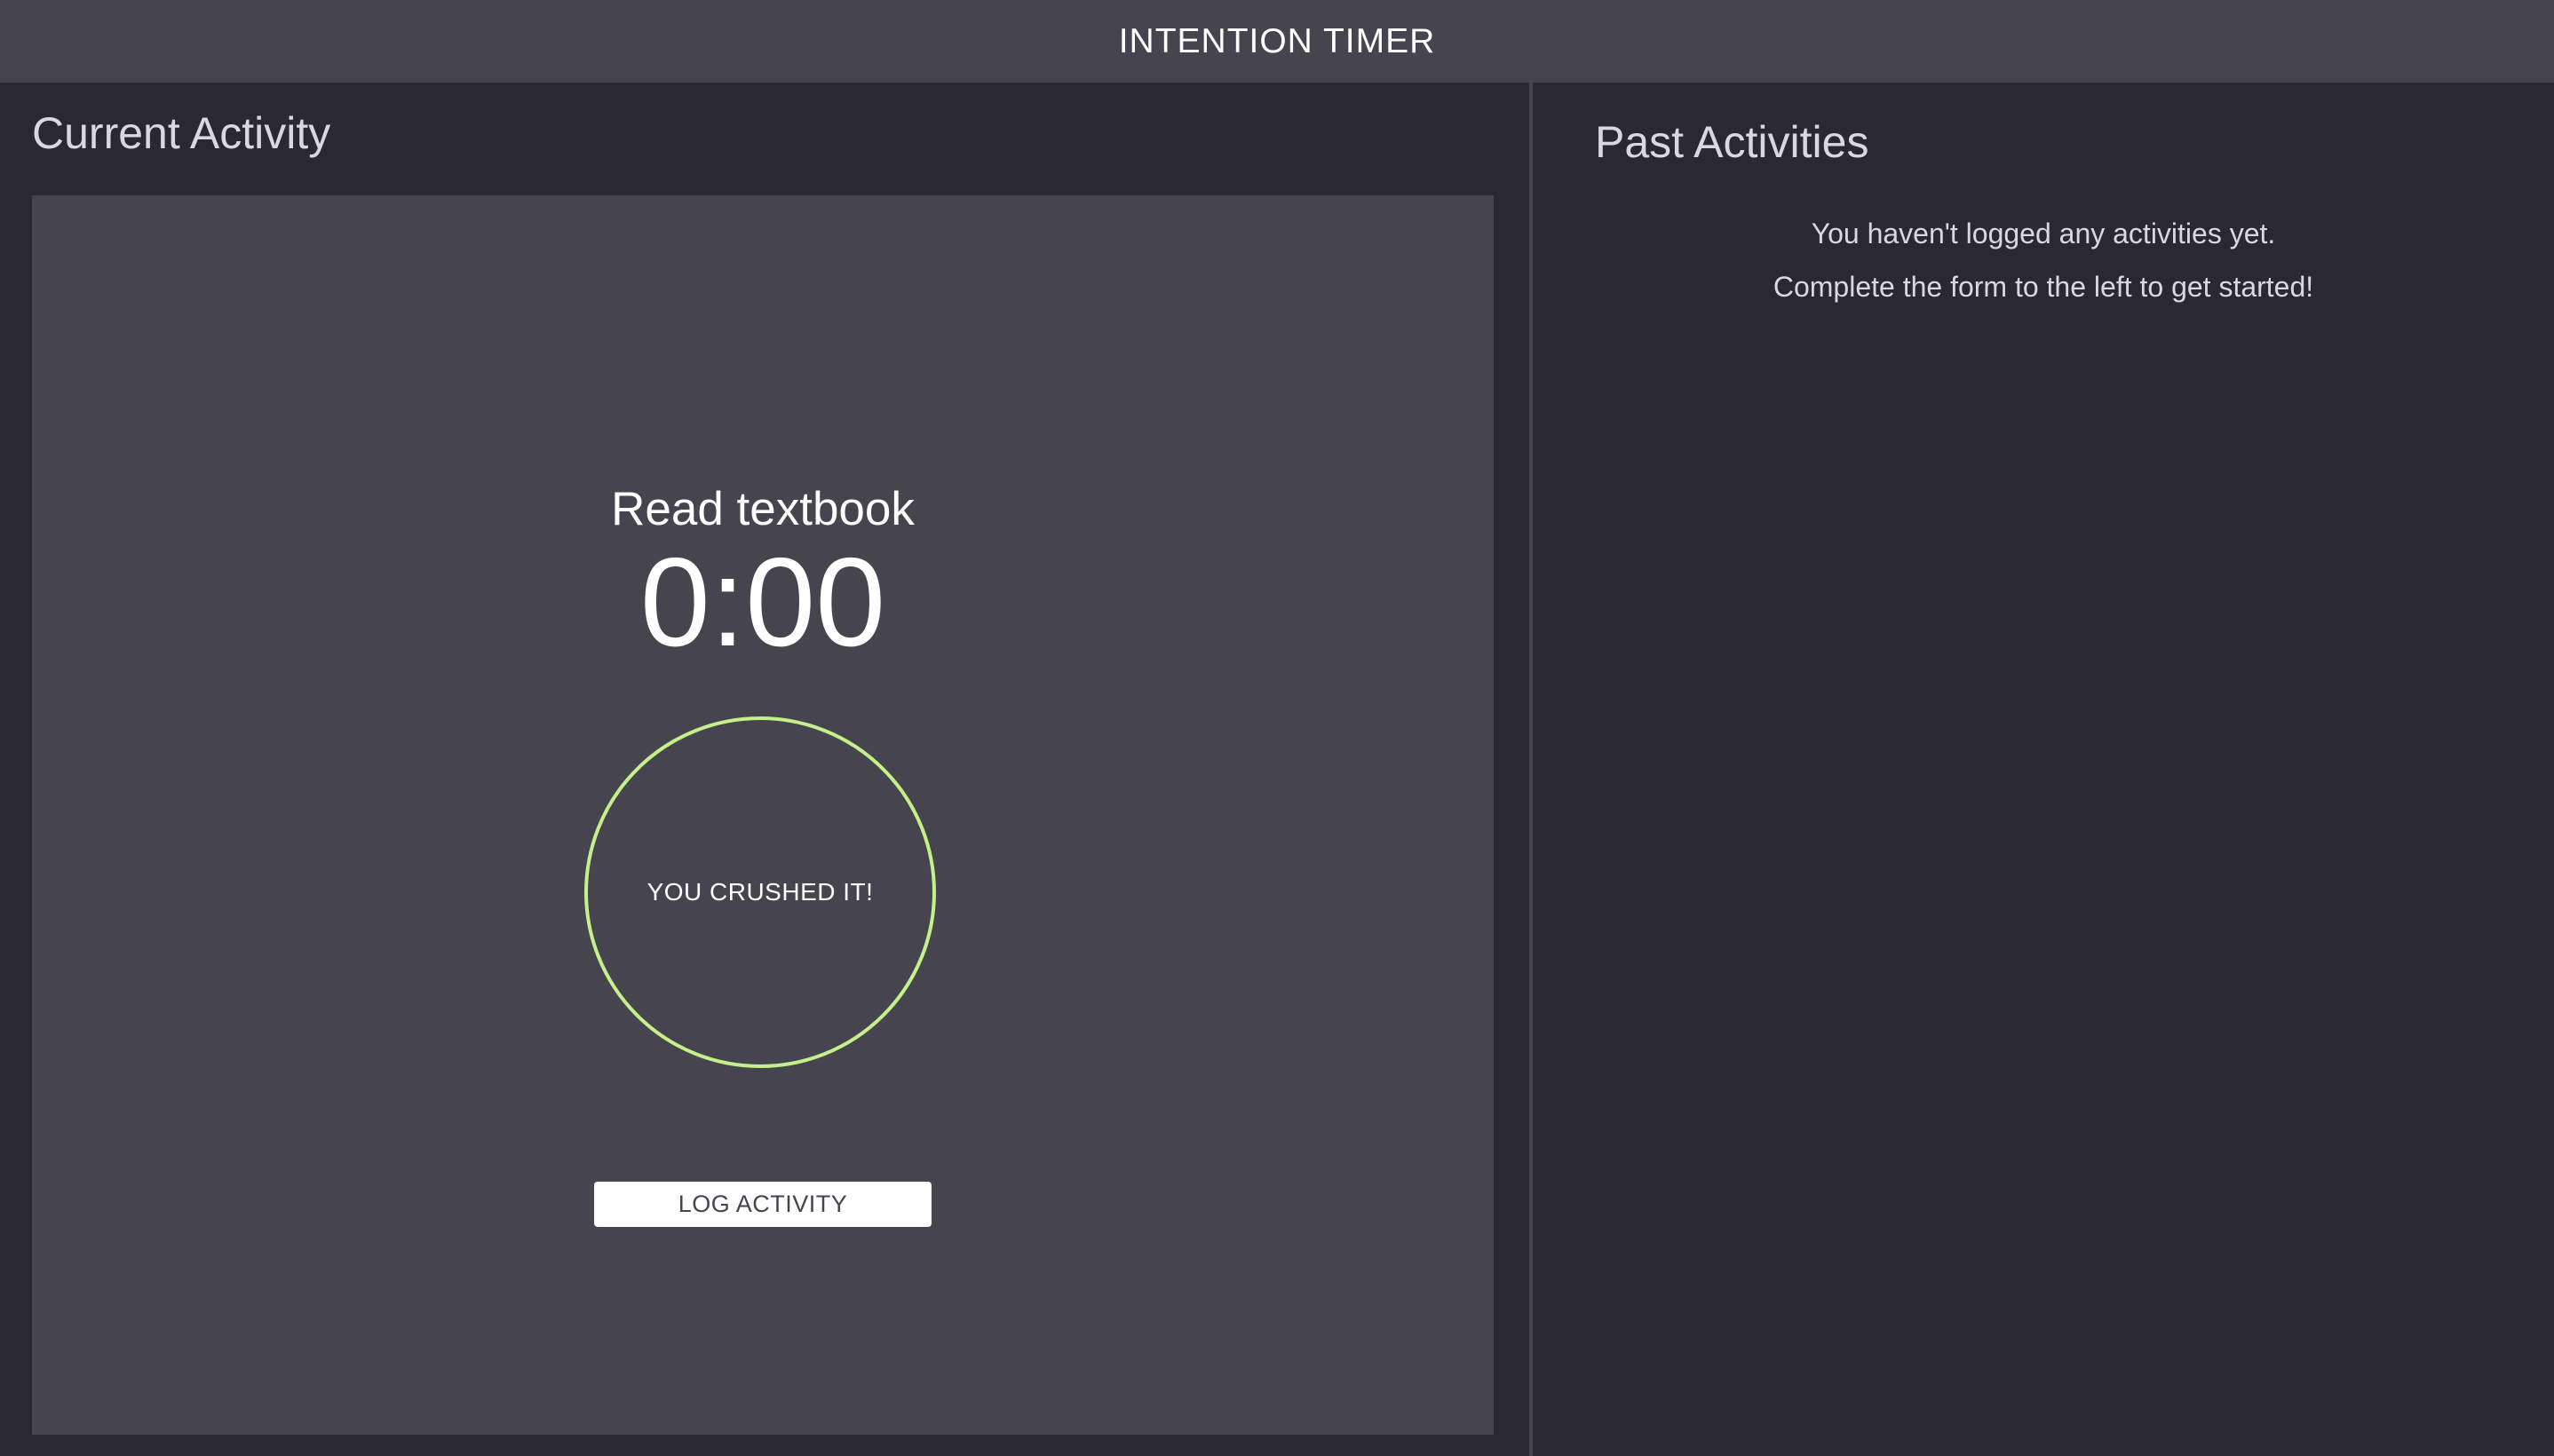 This screenshot has height=1456, width=2554. I want to click on app-title: INTENTION TIMER, so click(1277, 40).